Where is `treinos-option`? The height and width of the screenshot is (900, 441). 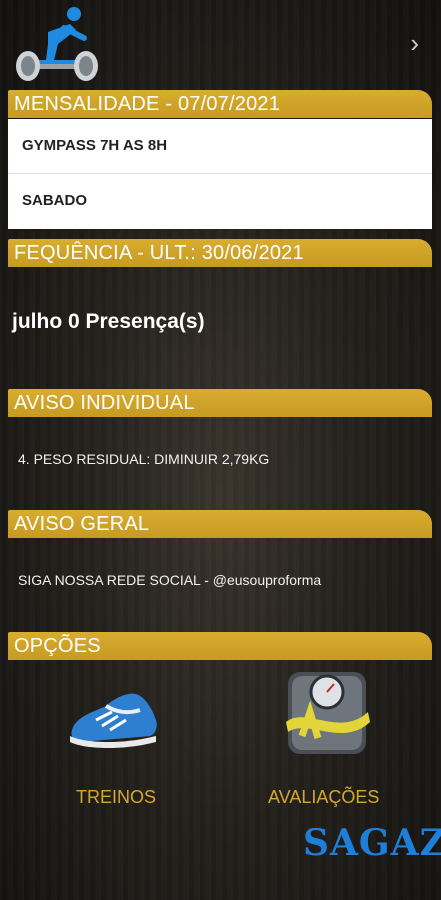
treinos-option is located at coordinates (114, 721).